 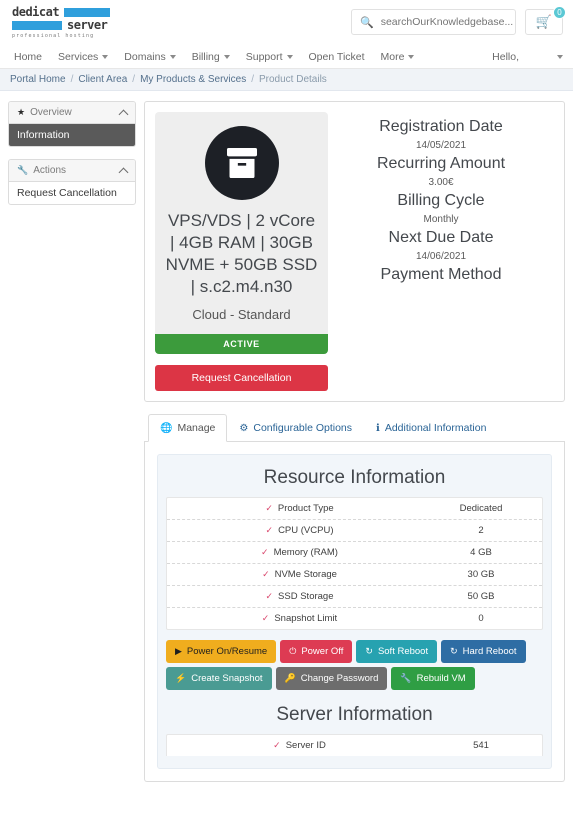 I want to click on nav-item-open-ticket: Open Ticket, so click(x=337, y=57).